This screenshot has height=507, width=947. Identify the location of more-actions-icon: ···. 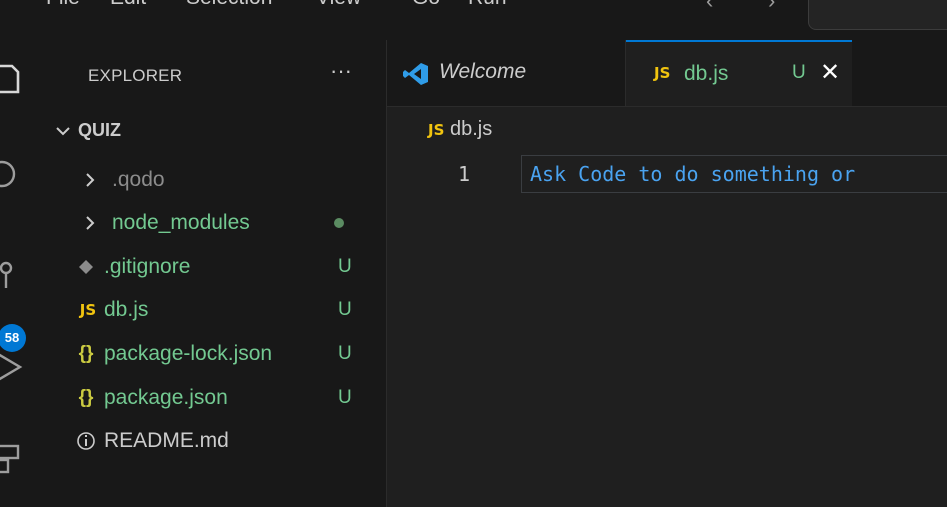
(341, 71).